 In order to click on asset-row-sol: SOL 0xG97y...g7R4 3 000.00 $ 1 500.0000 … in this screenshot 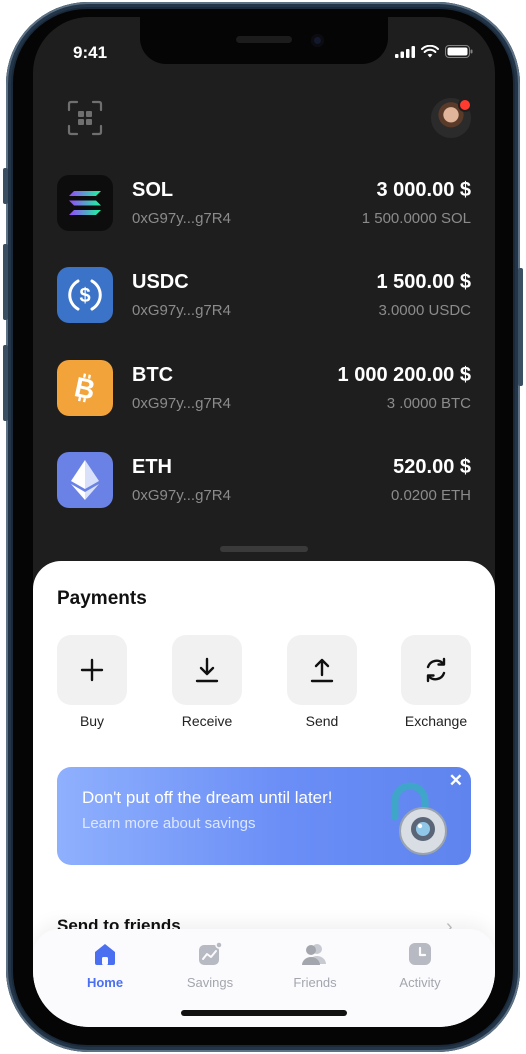, I will do `click(264, 203)`.